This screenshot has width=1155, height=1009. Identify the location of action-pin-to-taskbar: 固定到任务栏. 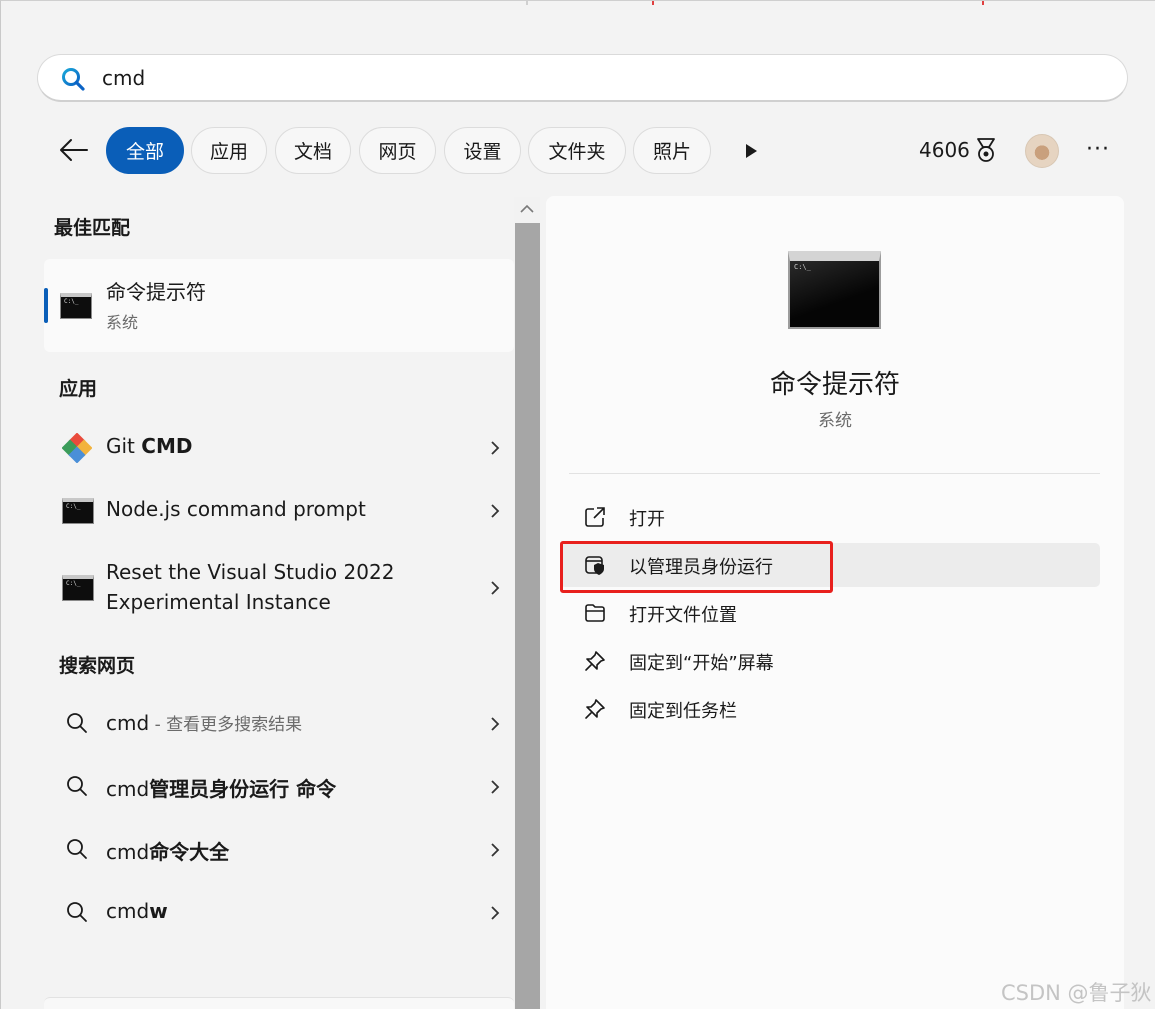
(830, 709).